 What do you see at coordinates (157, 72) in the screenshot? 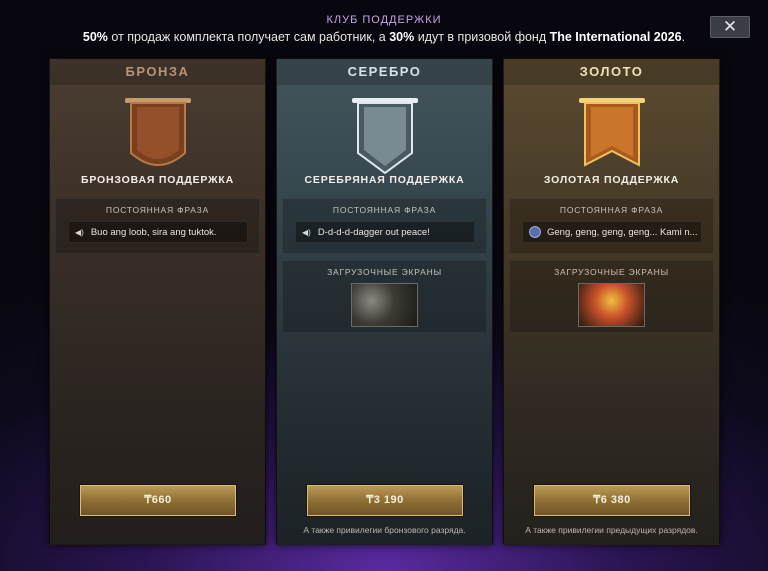
I see `tier-label: БРОНЗА` at bounding box center [157, 72].